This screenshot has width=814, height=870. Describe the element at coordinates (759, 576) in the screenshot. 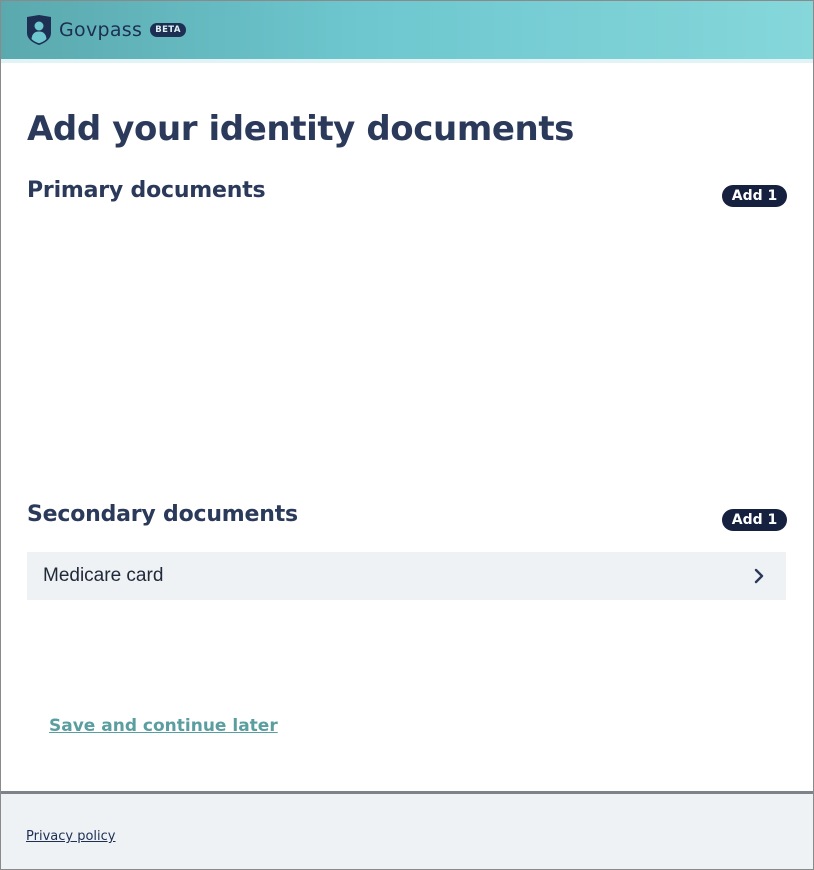

I see `chevron-right-icon` at that location.